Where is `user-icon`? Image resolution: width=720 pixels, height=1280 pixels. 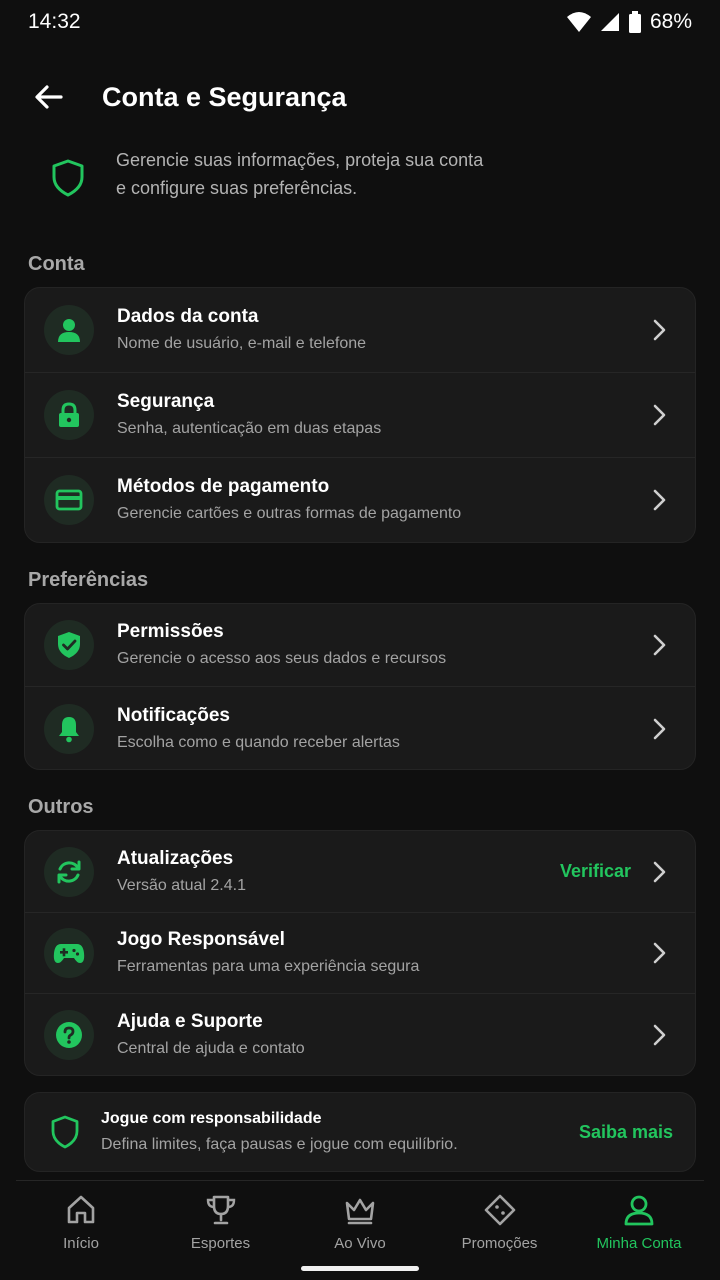
user-icon is located at coordinates (69, 330).